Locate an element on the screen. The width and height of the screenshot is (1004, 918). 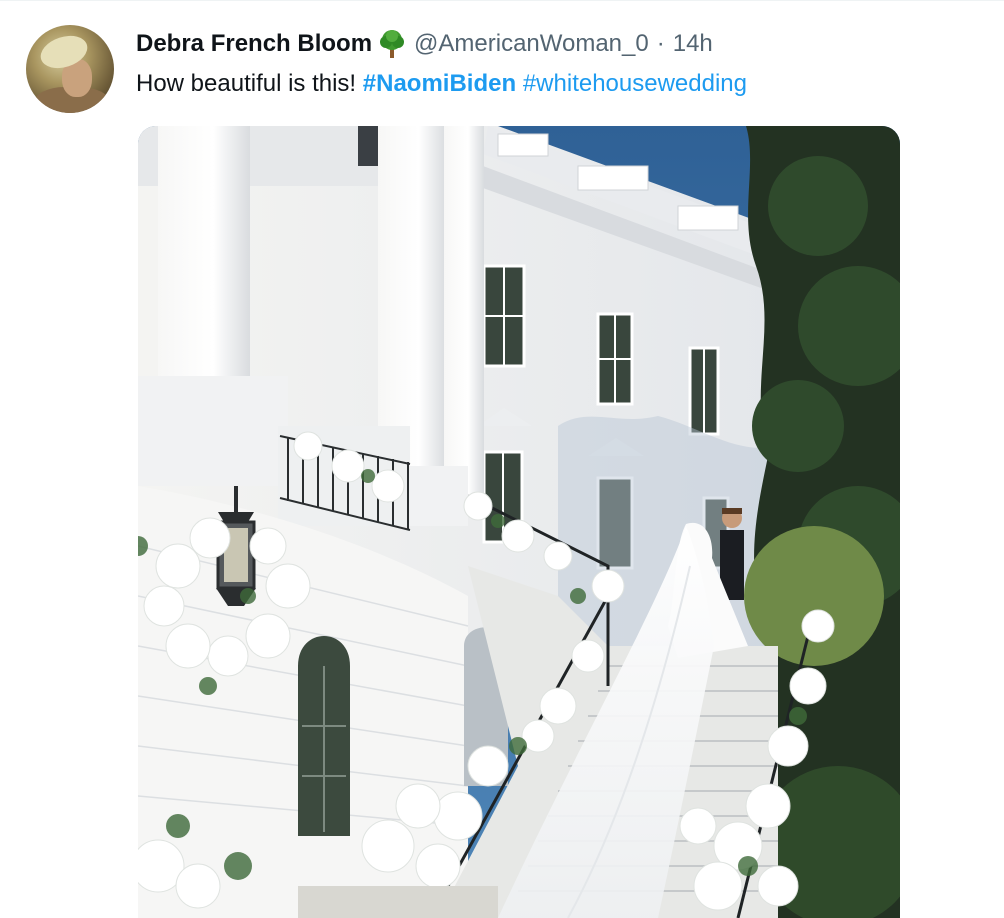
author-avatar is located at coordinates (70, 69).